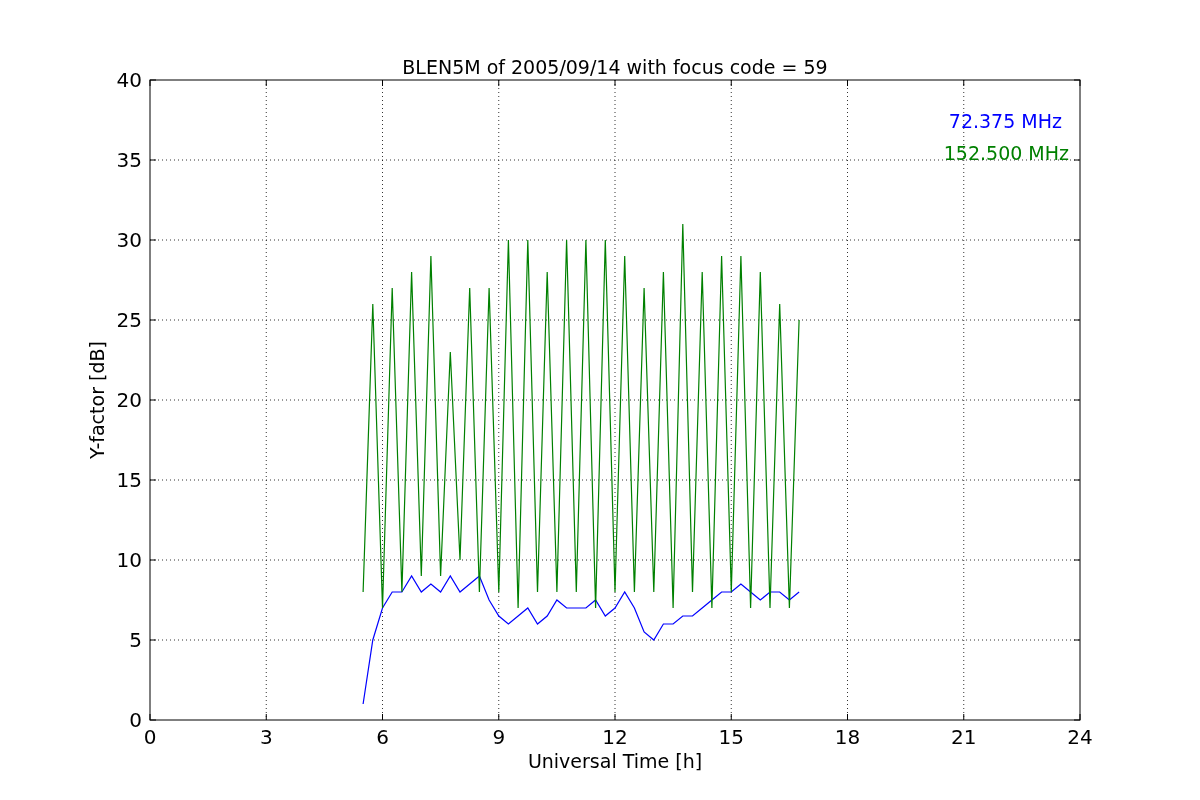 This screenshot has height=800, width=1200. I want to click on axis-tick-label: 30, so click(129, 240).